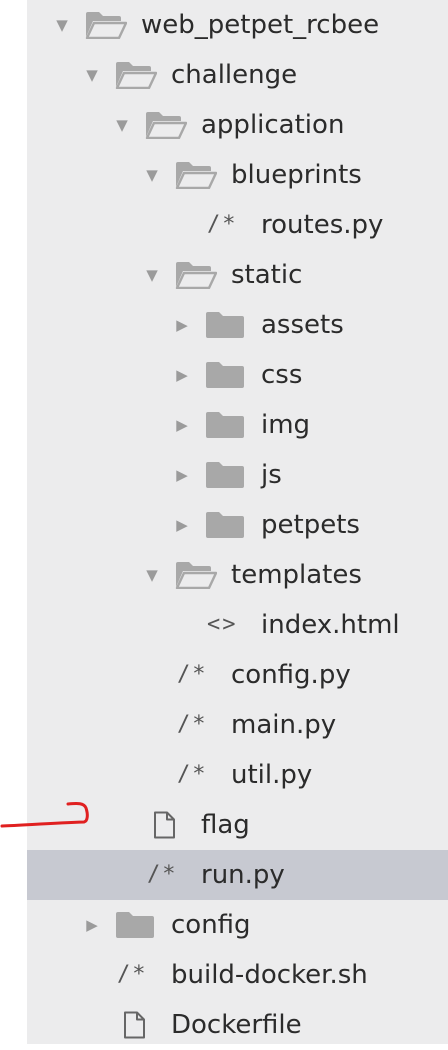 Image resolution: width=448 pixels, height=1050 pixels. Describe the element at coordinates (296, 175) in the screenshot. I see `tree-item-label: blueprints` at that location.